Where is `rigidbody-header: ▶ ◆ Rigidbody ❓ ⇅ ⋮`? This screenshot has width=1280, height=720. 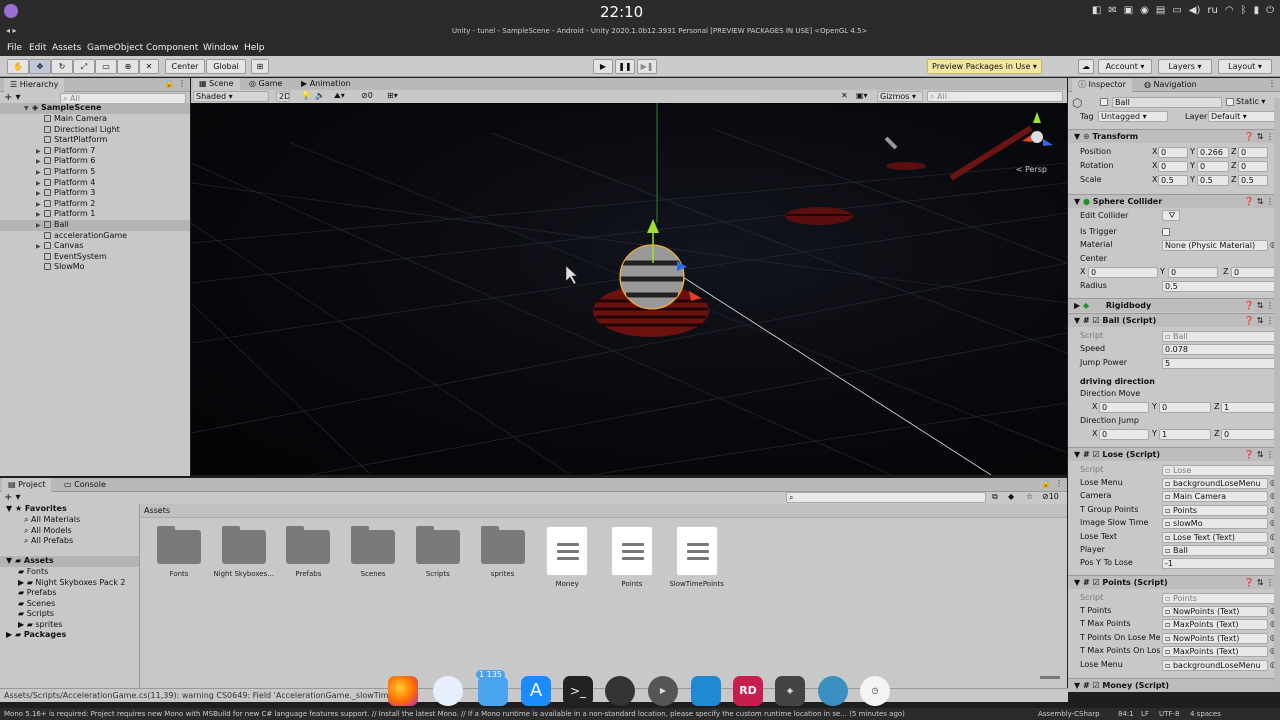 rigidbody-header: ▶ ◆ Rigidbody ❓ ⇅ ⋮ is located at coordinates (1174, 305).